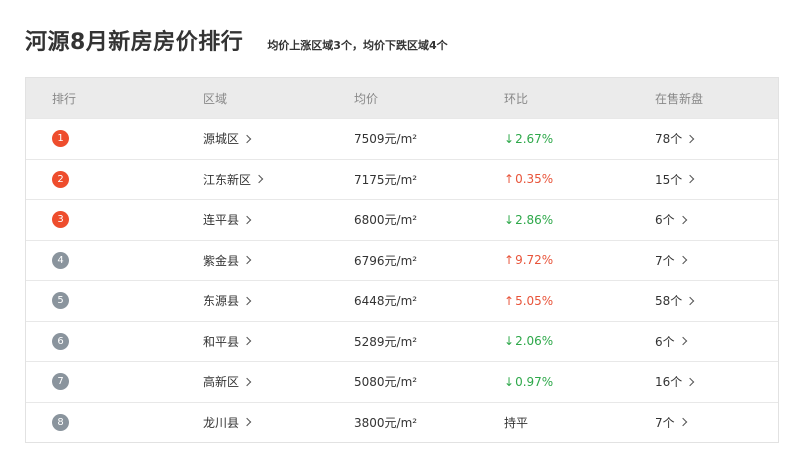  I want to click on header-ratio: 环比, so click(516, 98).